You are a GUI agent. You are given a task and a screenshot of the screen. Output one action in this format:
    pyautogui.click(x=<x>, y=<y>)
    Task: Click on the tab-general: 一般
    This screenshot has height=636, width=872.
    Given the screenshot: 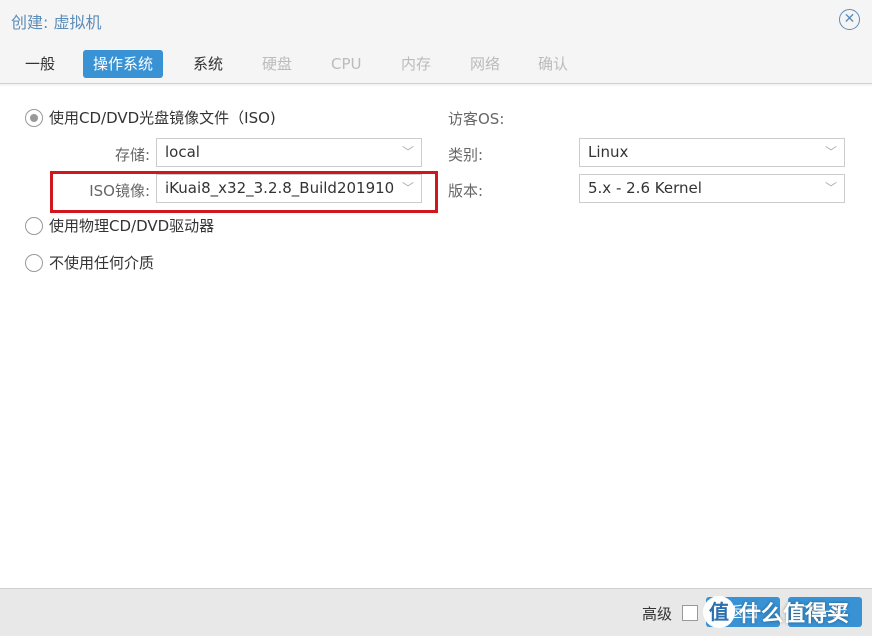 What is the action you would take?
    pyautogui.click(x=40, y=64)
    